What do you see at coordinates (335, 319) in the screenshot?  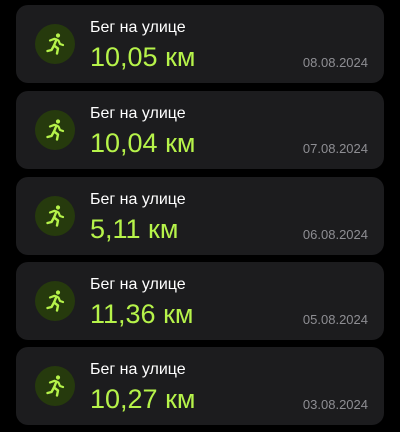 I see `workout-date: 05.08.2024` at bounding box center [335, 319].